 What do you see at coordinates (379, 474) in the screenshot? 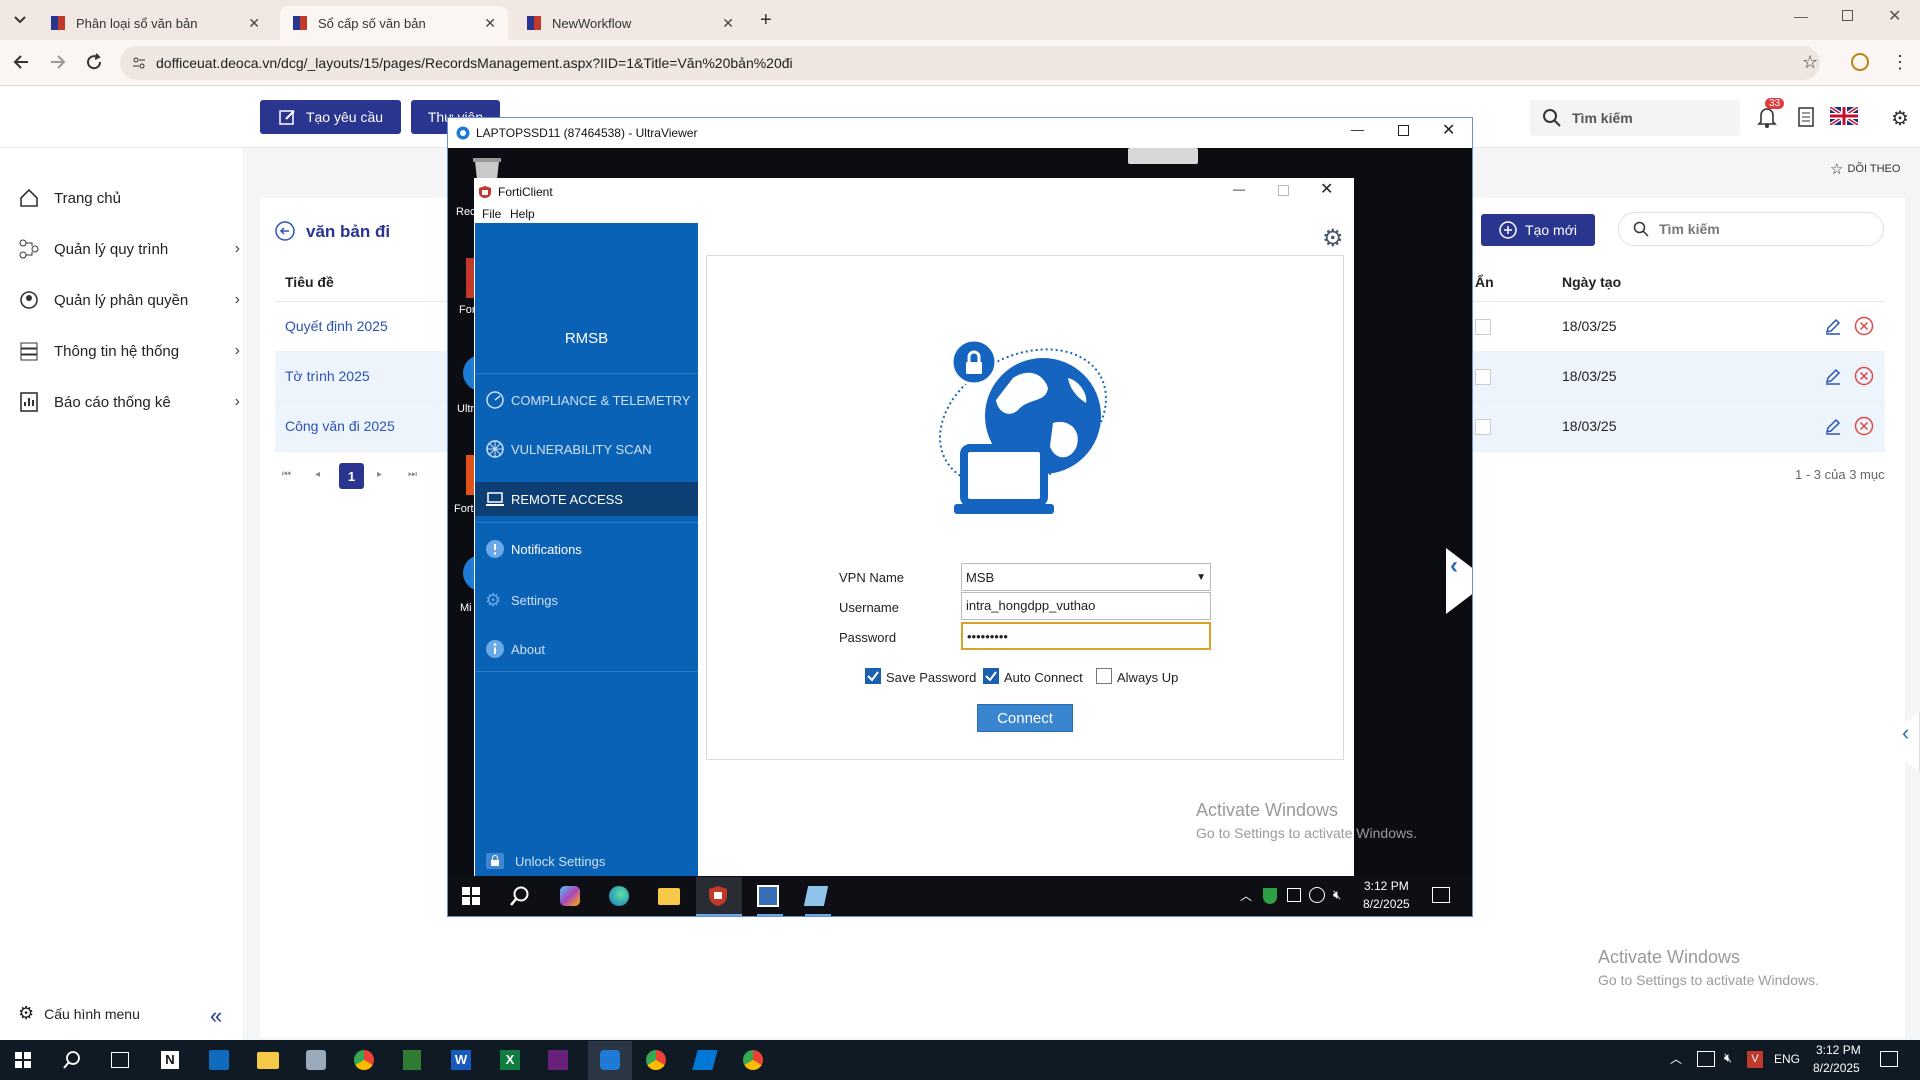
I see `next-page-icon: ▸` at bounding box center [379, 474].